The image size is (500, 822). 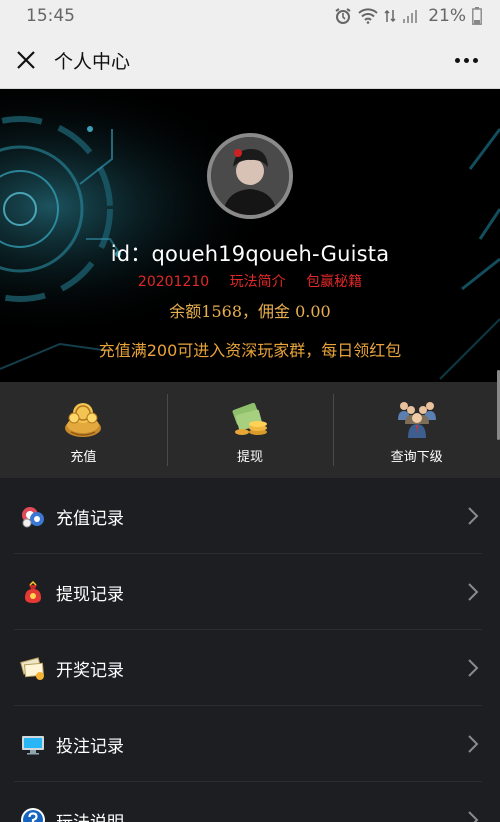 I want to click on close-button, so click(x=26, y=60).